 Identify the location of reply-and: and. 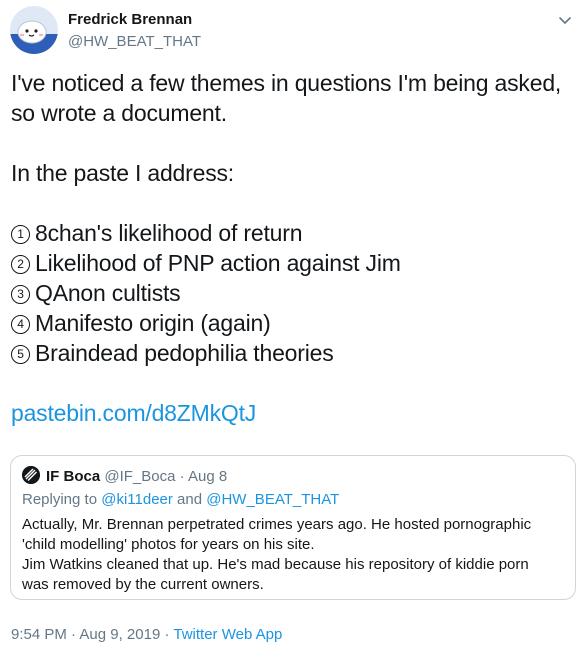
(190, 499).